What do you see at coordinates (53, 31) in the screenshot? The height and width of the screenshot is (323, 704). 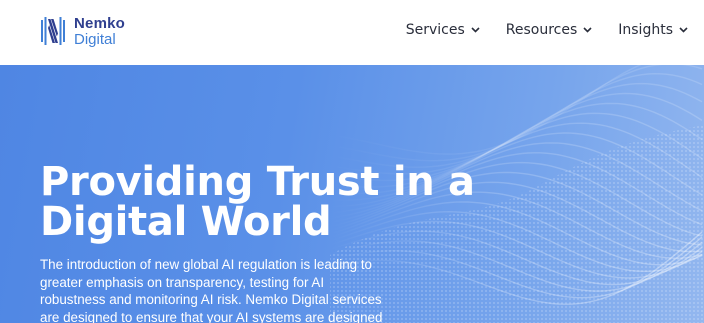 I see `nemko-logo-icon` at bounding box center [53, 31].